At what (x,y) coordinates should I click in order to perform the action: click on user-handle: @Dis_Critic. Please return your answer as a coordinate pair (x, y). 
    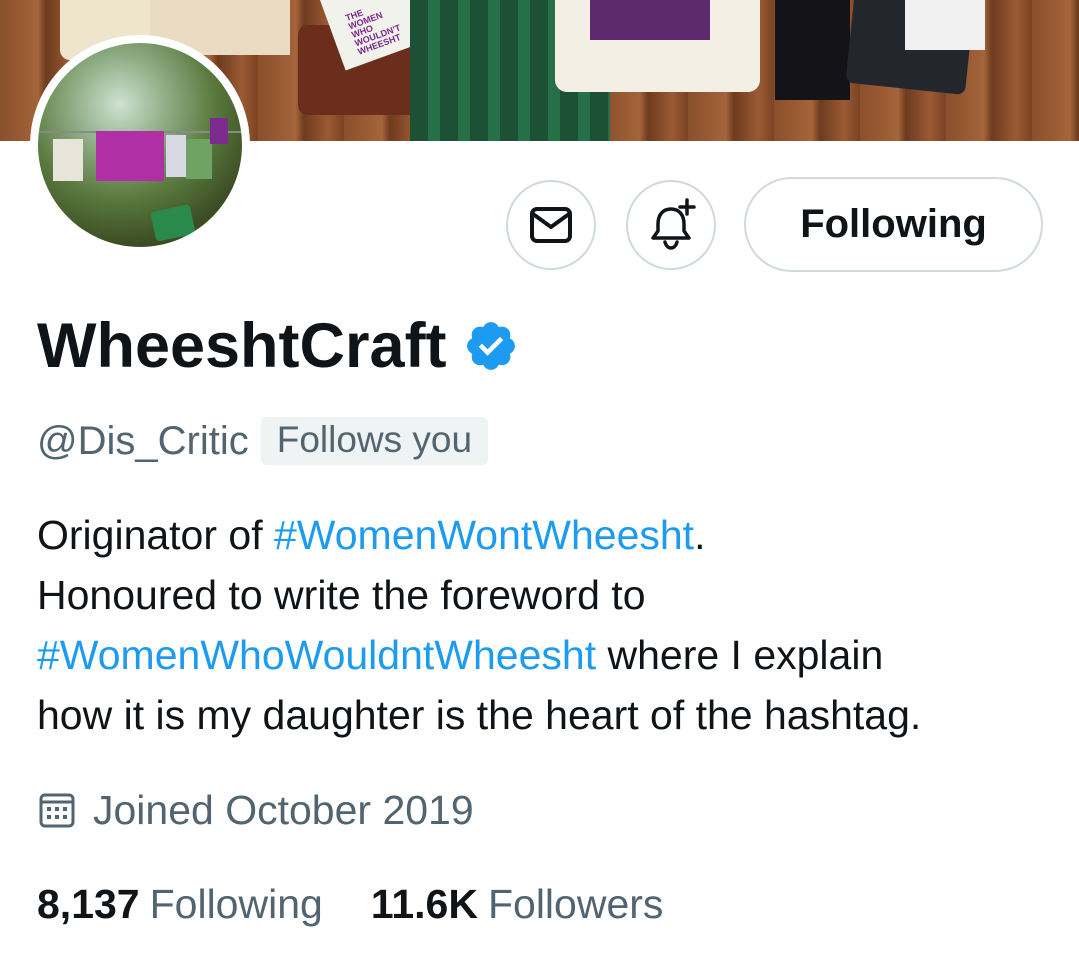
    Looking at the image, I should click on (143, 440).